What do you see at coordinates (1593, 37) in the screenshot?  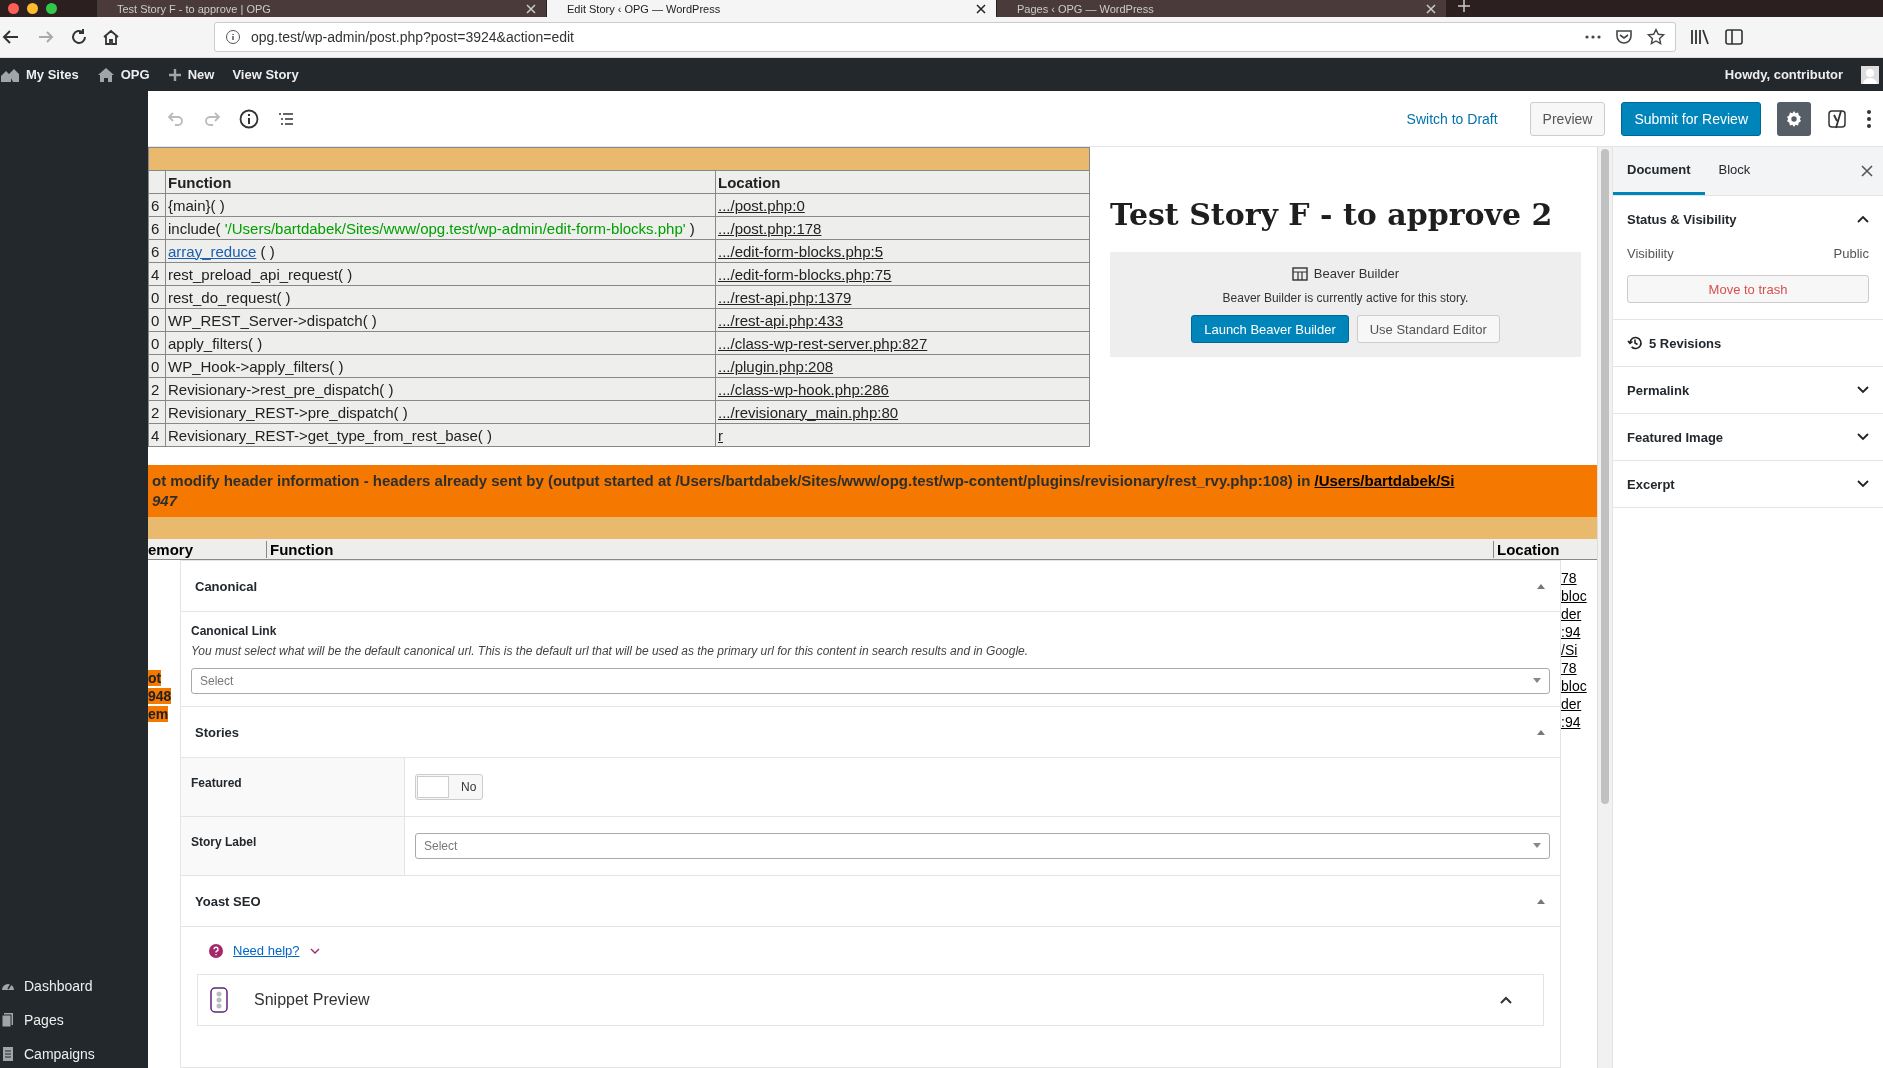 I see `more-icon` at bounding box center [1593, 37].